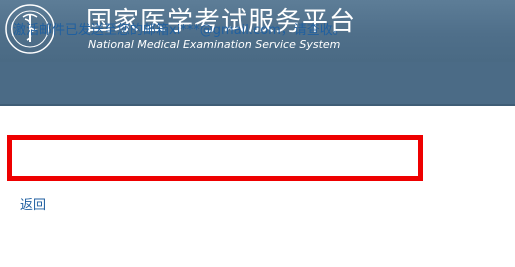  I want to click on activation-message: 激活邮件已发送至您的邮箱xi***@gmail.com，请查收。, so click(179, 30).